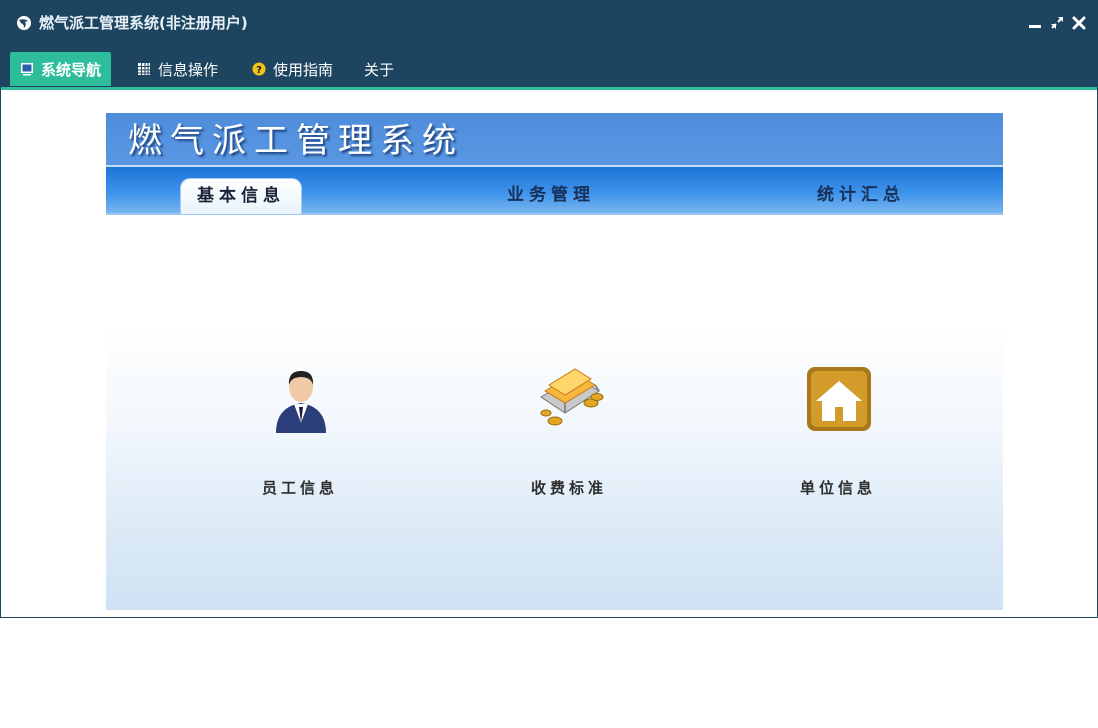 This screenshot has height=728, width=1098. What do you see at coordinates (554, 140) in the screenshot?
I see `system-banner: 燃气派工管理系统` at bounding box center [554, 140].